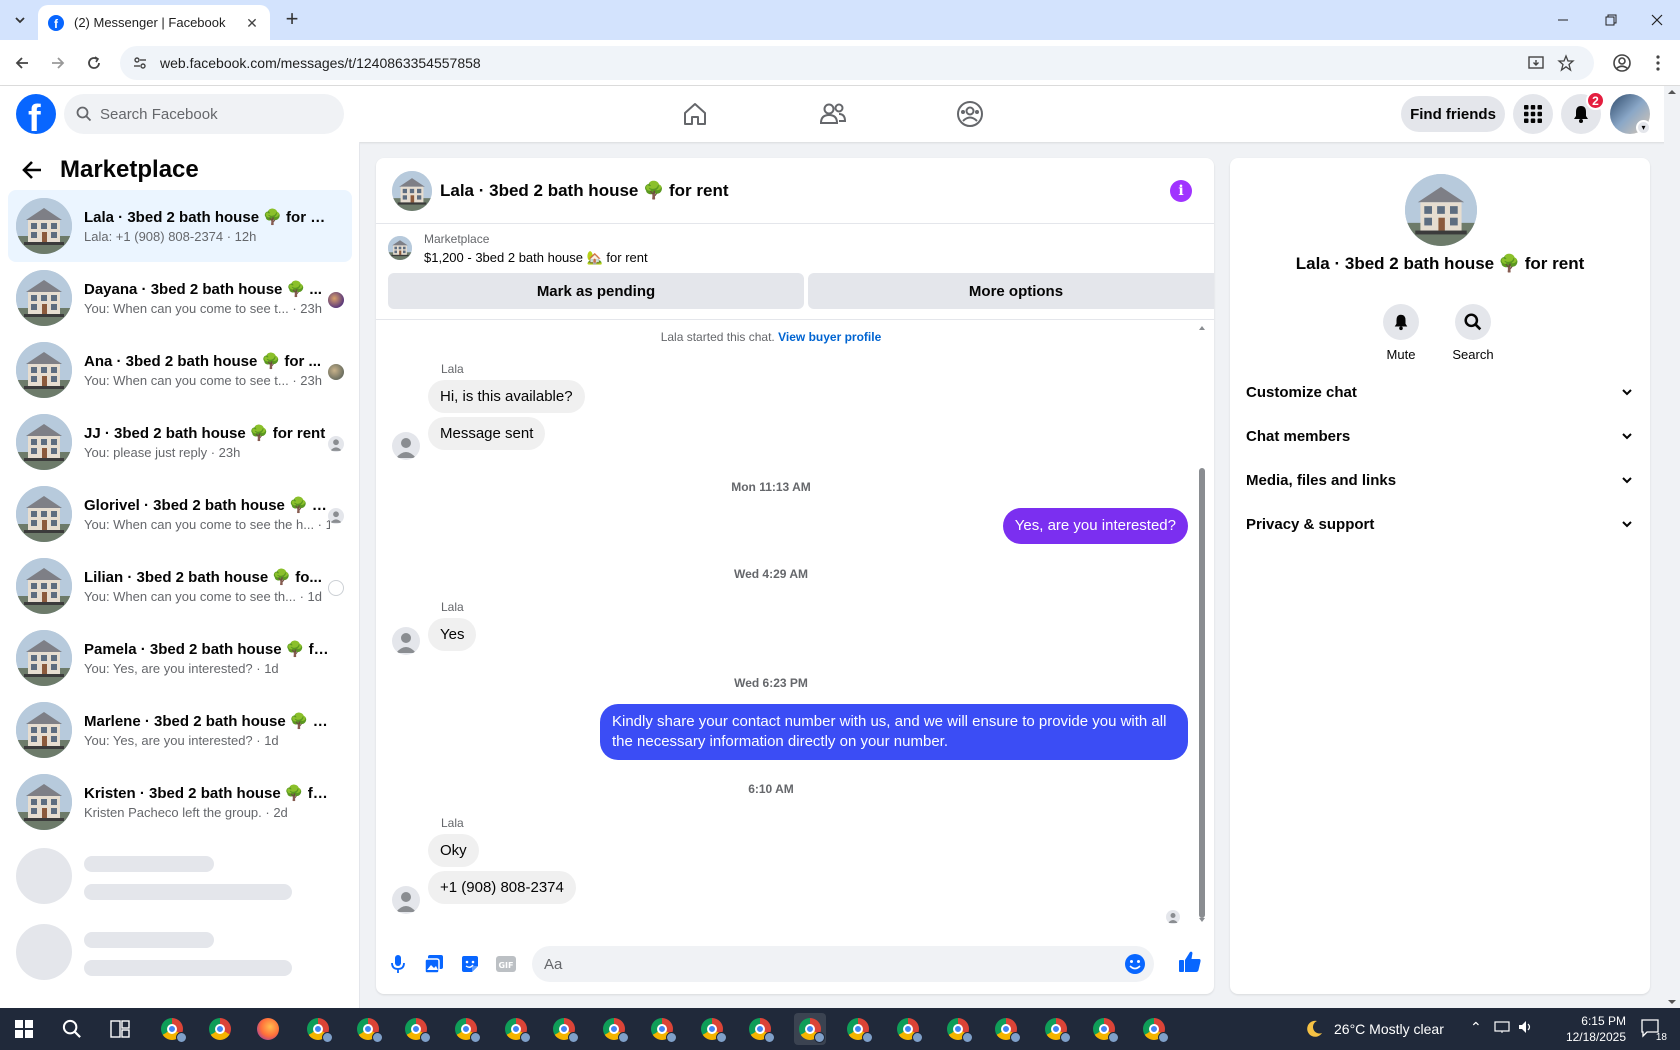 This screenshot has height=1050, width=1680. I want to click on info-section-privacy-support: Privacy & support, so click(1440, 524).